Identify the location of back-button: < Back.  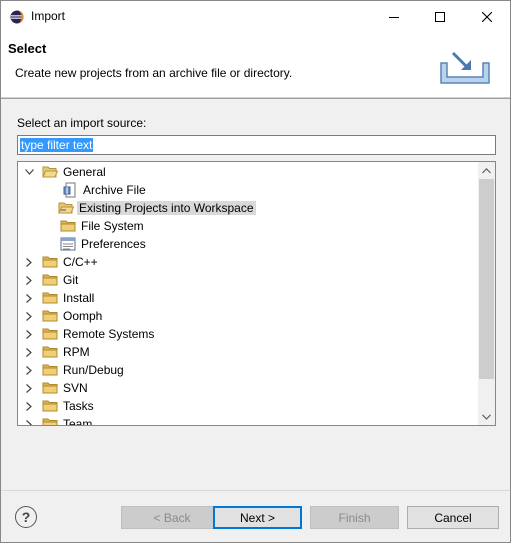
(172, 517).